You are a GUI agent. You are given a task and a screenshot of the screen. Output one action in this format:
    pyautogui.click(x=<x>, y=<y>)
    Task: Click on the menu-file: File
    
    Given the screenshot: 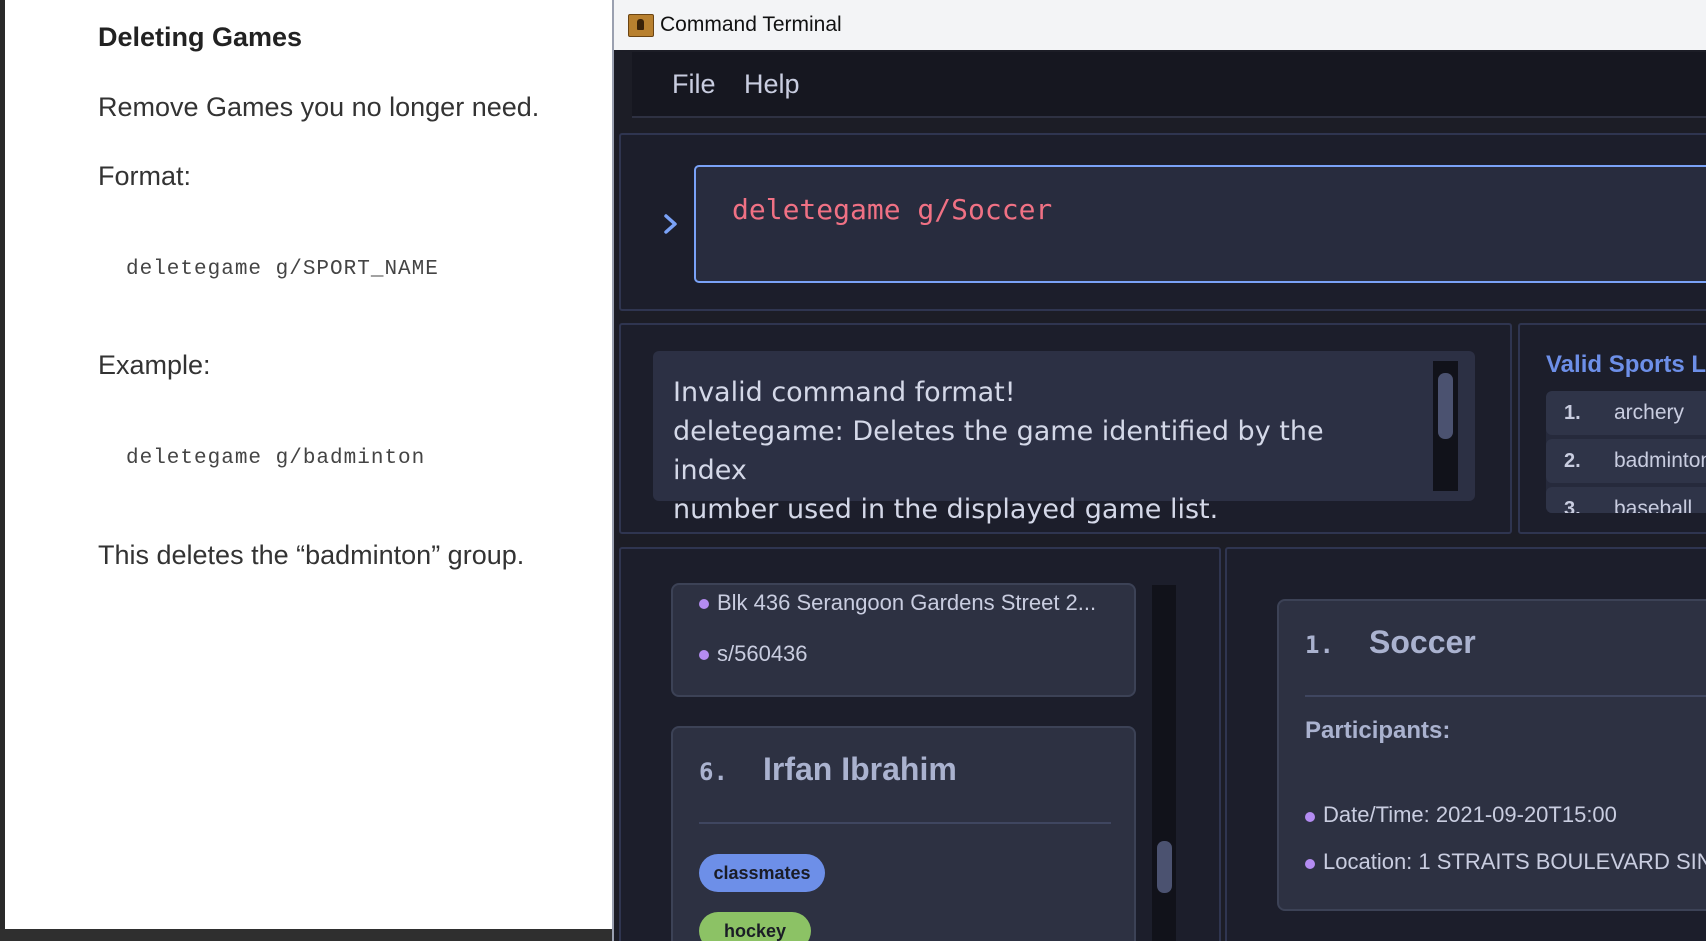 What is the action you would take?
    pyautogui.click(x=694, y=84)
    